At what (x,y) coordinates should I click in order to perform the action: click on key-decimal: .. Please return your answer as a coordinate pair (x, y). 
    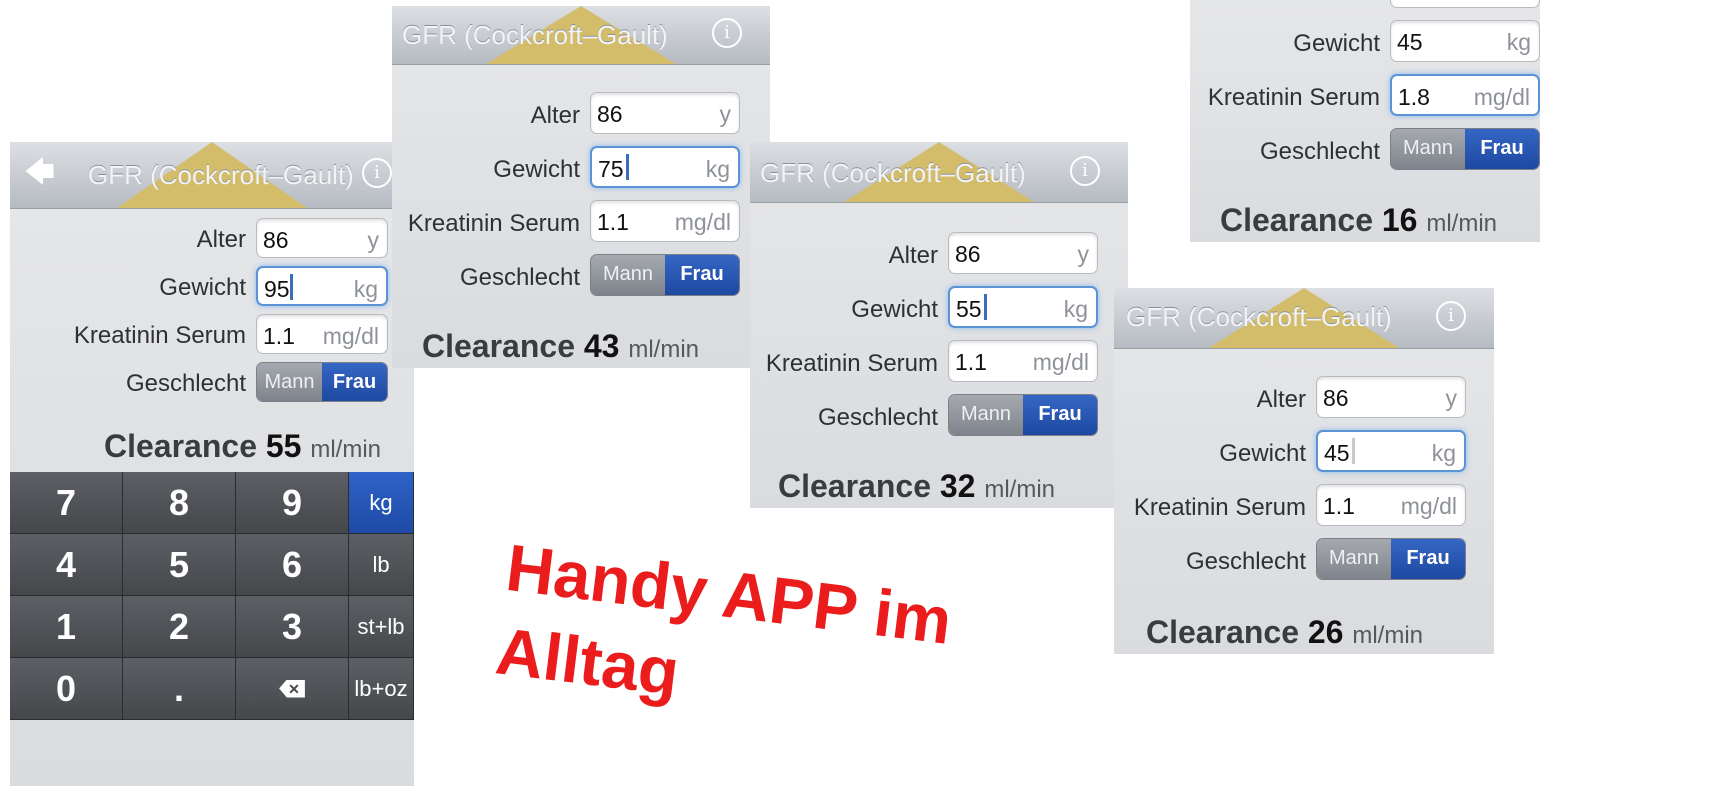
    Looking at the image, I should click on (179, 689).